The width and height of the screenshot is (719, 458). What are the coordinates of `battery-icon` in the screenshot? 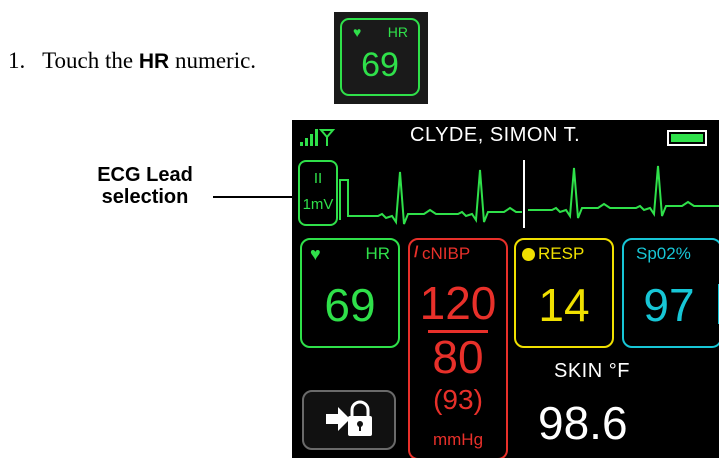 It's located at (687, 138).